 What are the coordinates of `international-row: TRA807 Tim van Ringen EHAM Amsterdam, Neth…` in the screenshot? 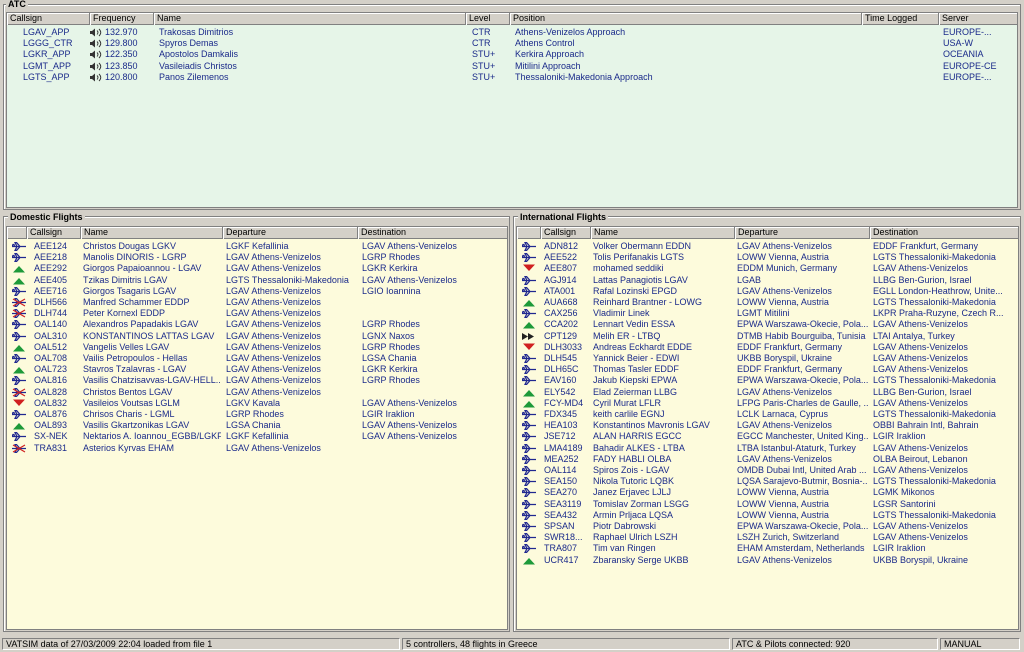 It's located at (767, 548).